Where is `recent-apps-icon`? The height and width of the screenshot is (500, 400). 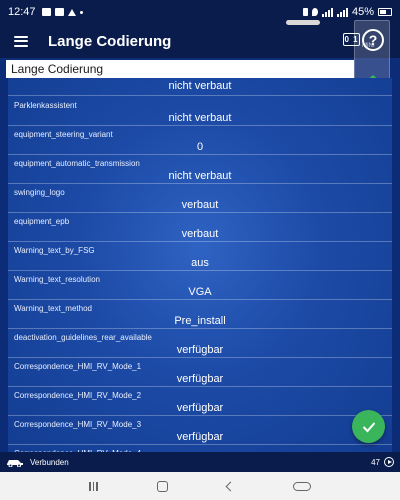
recent-apps-icon is located at coordinates (93, 486).